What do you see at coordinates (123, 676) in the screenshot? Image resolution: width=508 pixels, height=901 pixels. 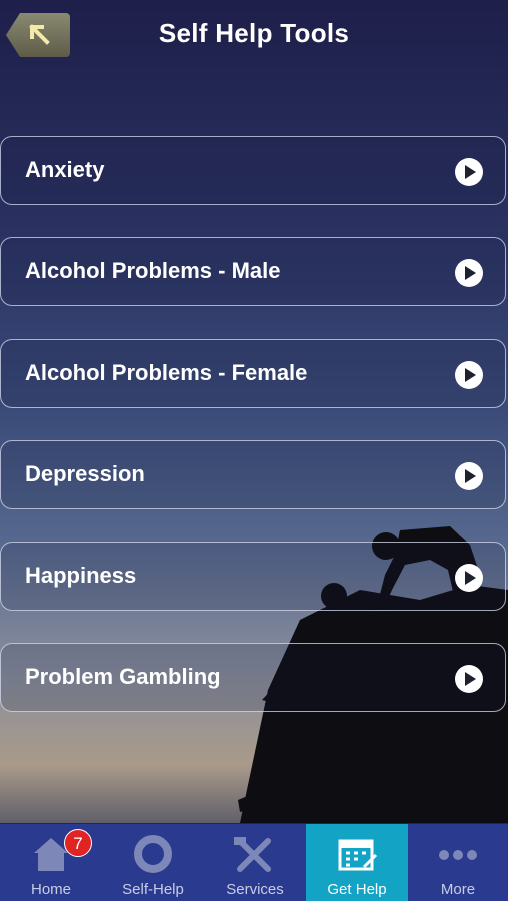 I see `tool-item-label: Problem Gambling` at bounding box center [123, 676].